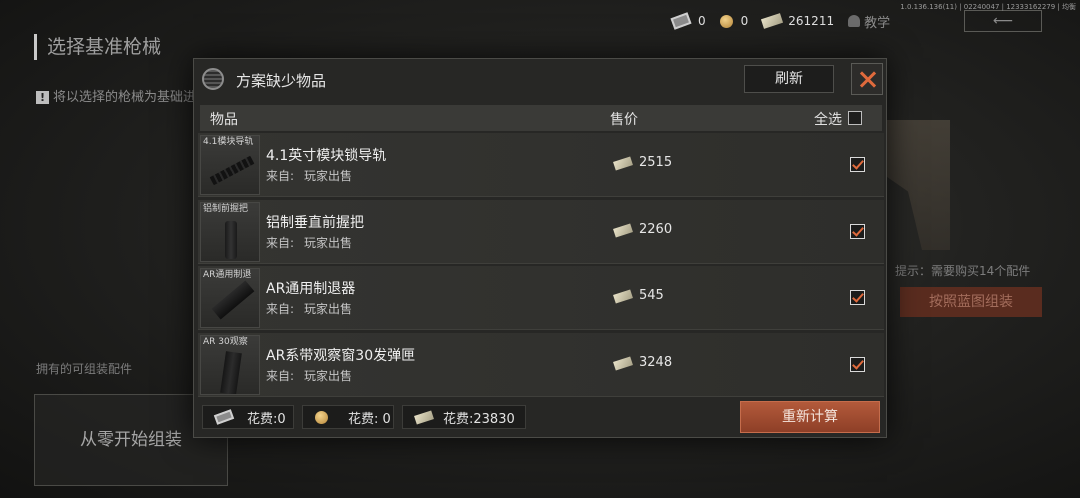 The image size is (1080, 498). I want to click on item-name: 4.1英寸模块锁导轨, so click(326, 156).